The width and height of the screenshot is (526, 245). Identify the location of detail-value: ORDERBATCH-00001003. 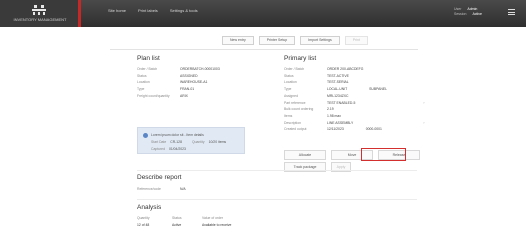
(200, 69).